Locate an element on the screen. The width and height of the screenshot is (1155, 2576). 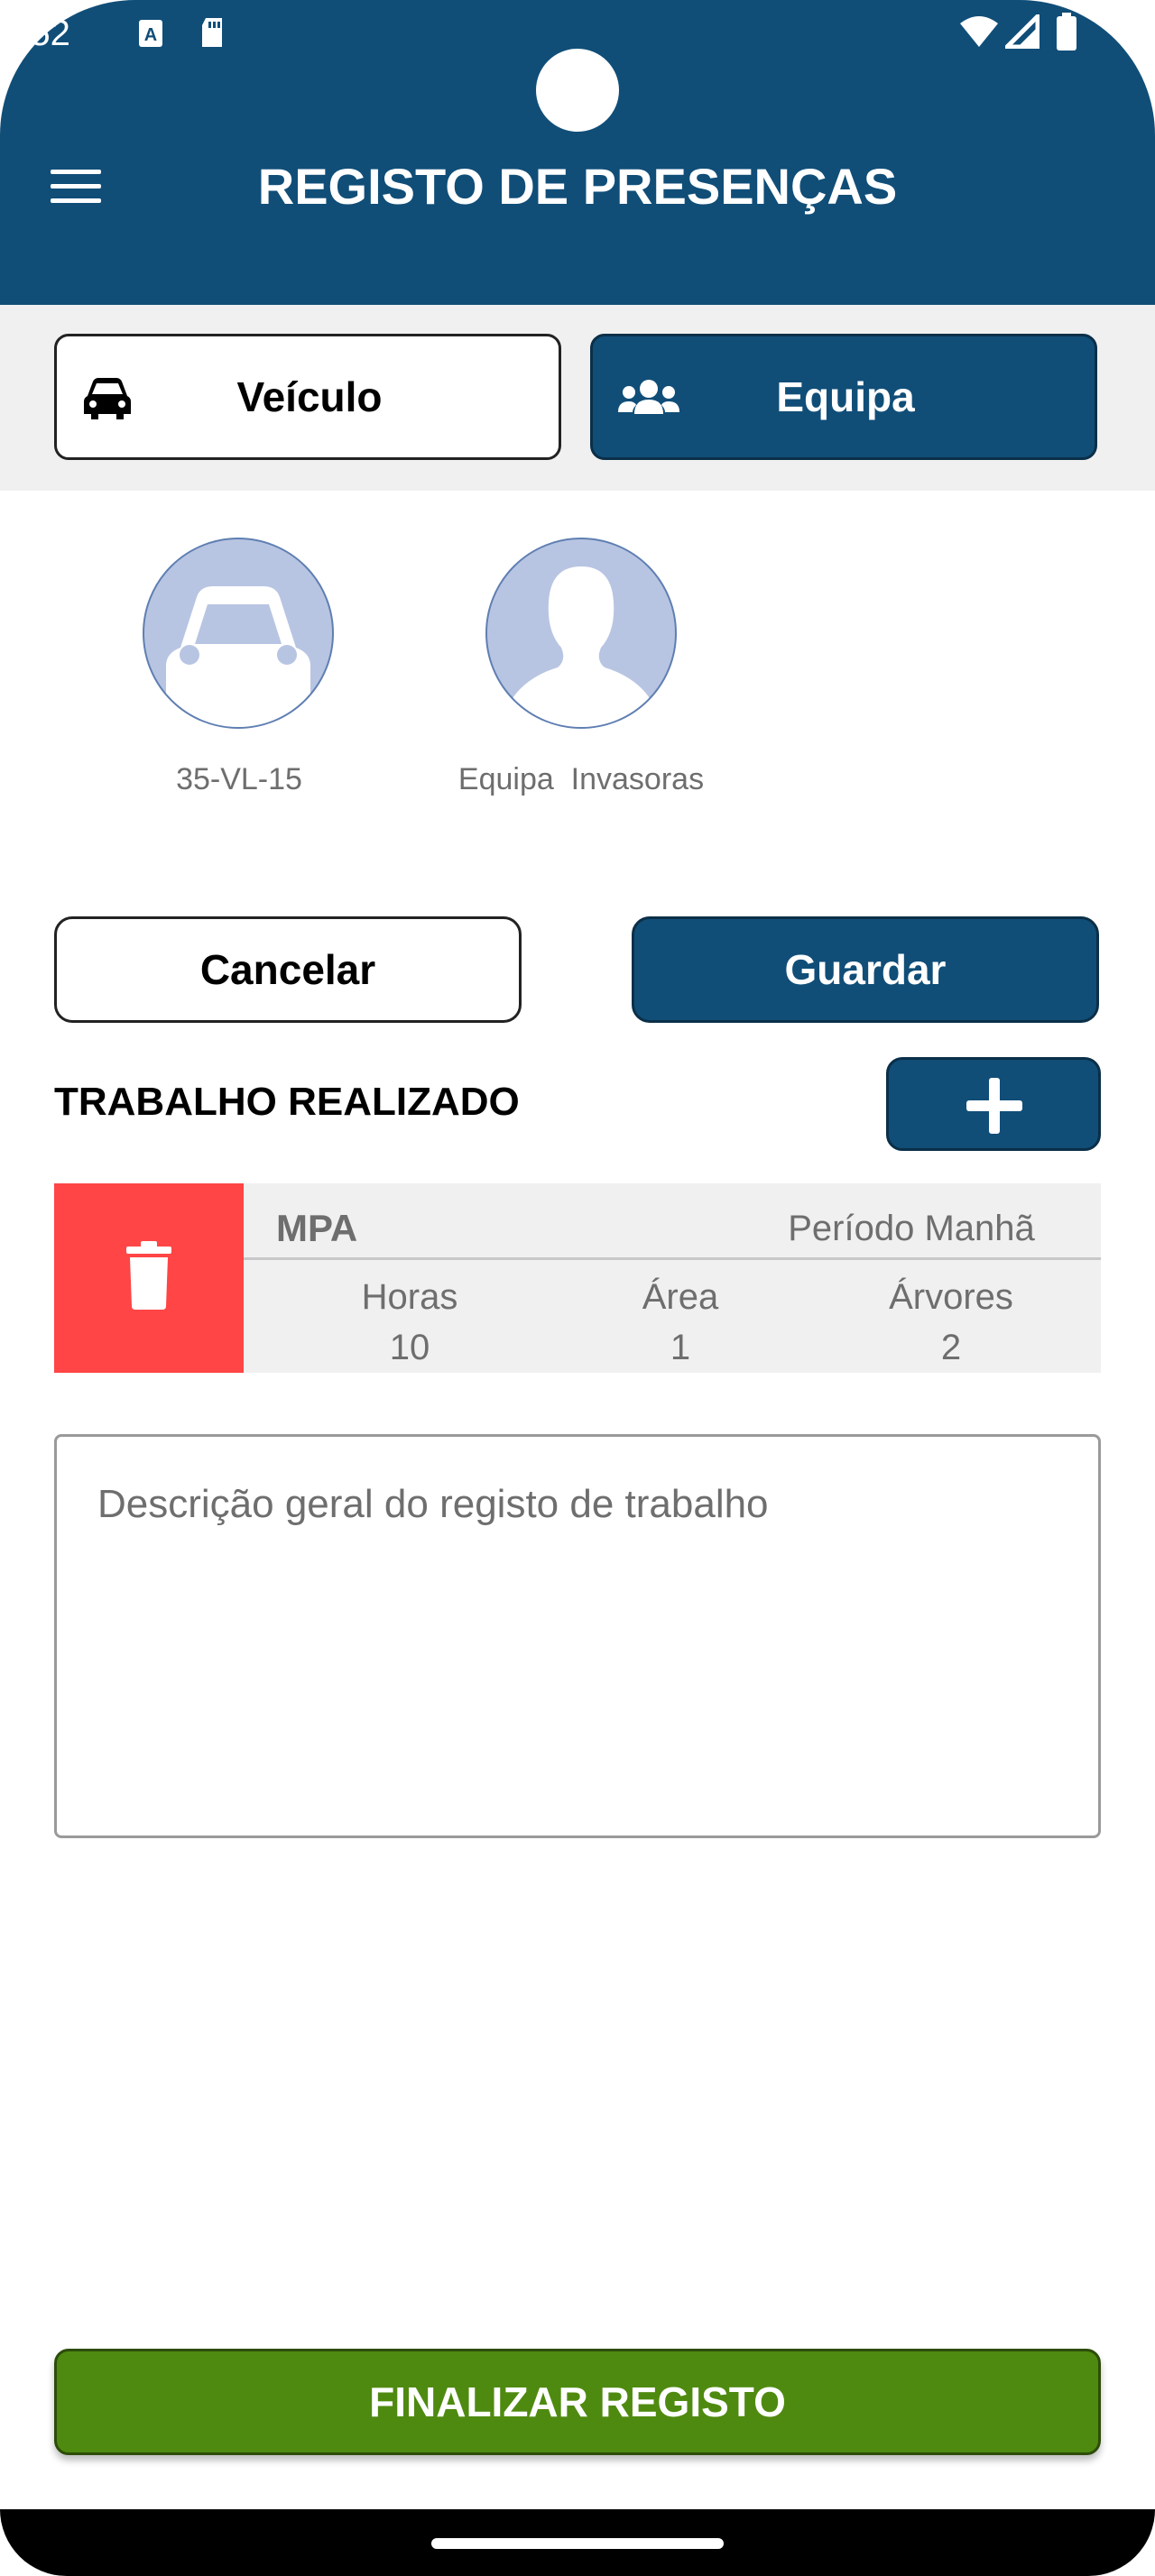
team-label: Equipa Invasoras is located at coordinates (581, 779).